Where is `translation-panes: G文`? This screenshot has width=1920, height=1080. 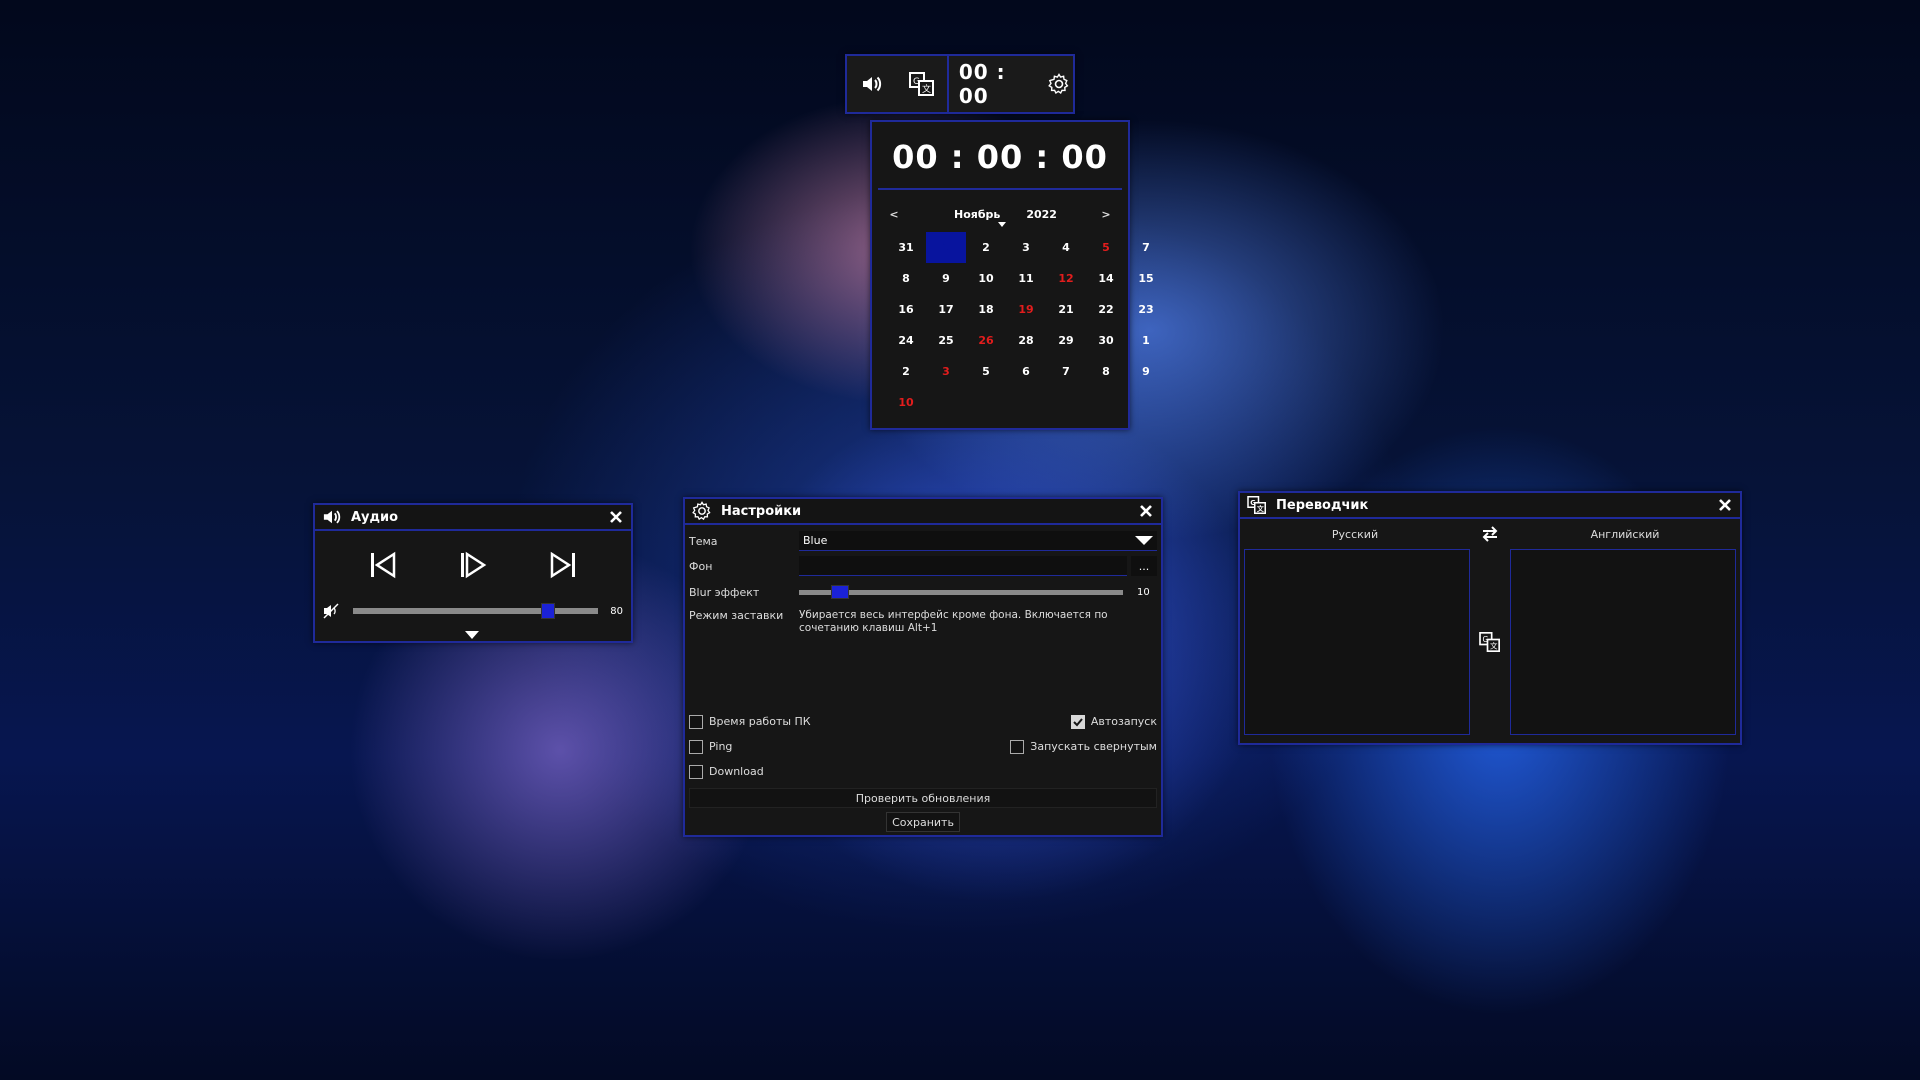 translation-panes: G文 is located at coordinates (1490, 642).